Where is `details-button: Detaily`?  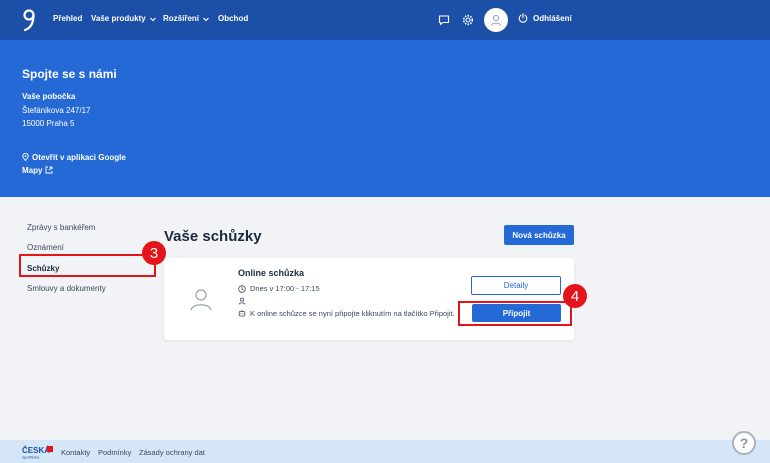
details-button: Detaily is located at coordinates (516, 285).